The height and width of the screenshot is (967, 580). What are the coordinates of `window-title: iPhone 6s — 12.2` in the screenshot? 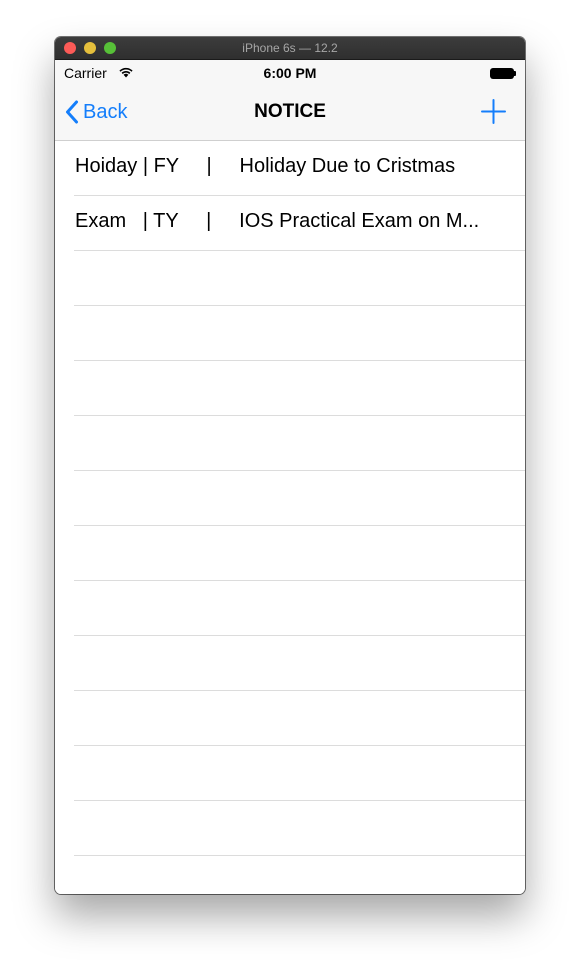 It's located at (290, 48).